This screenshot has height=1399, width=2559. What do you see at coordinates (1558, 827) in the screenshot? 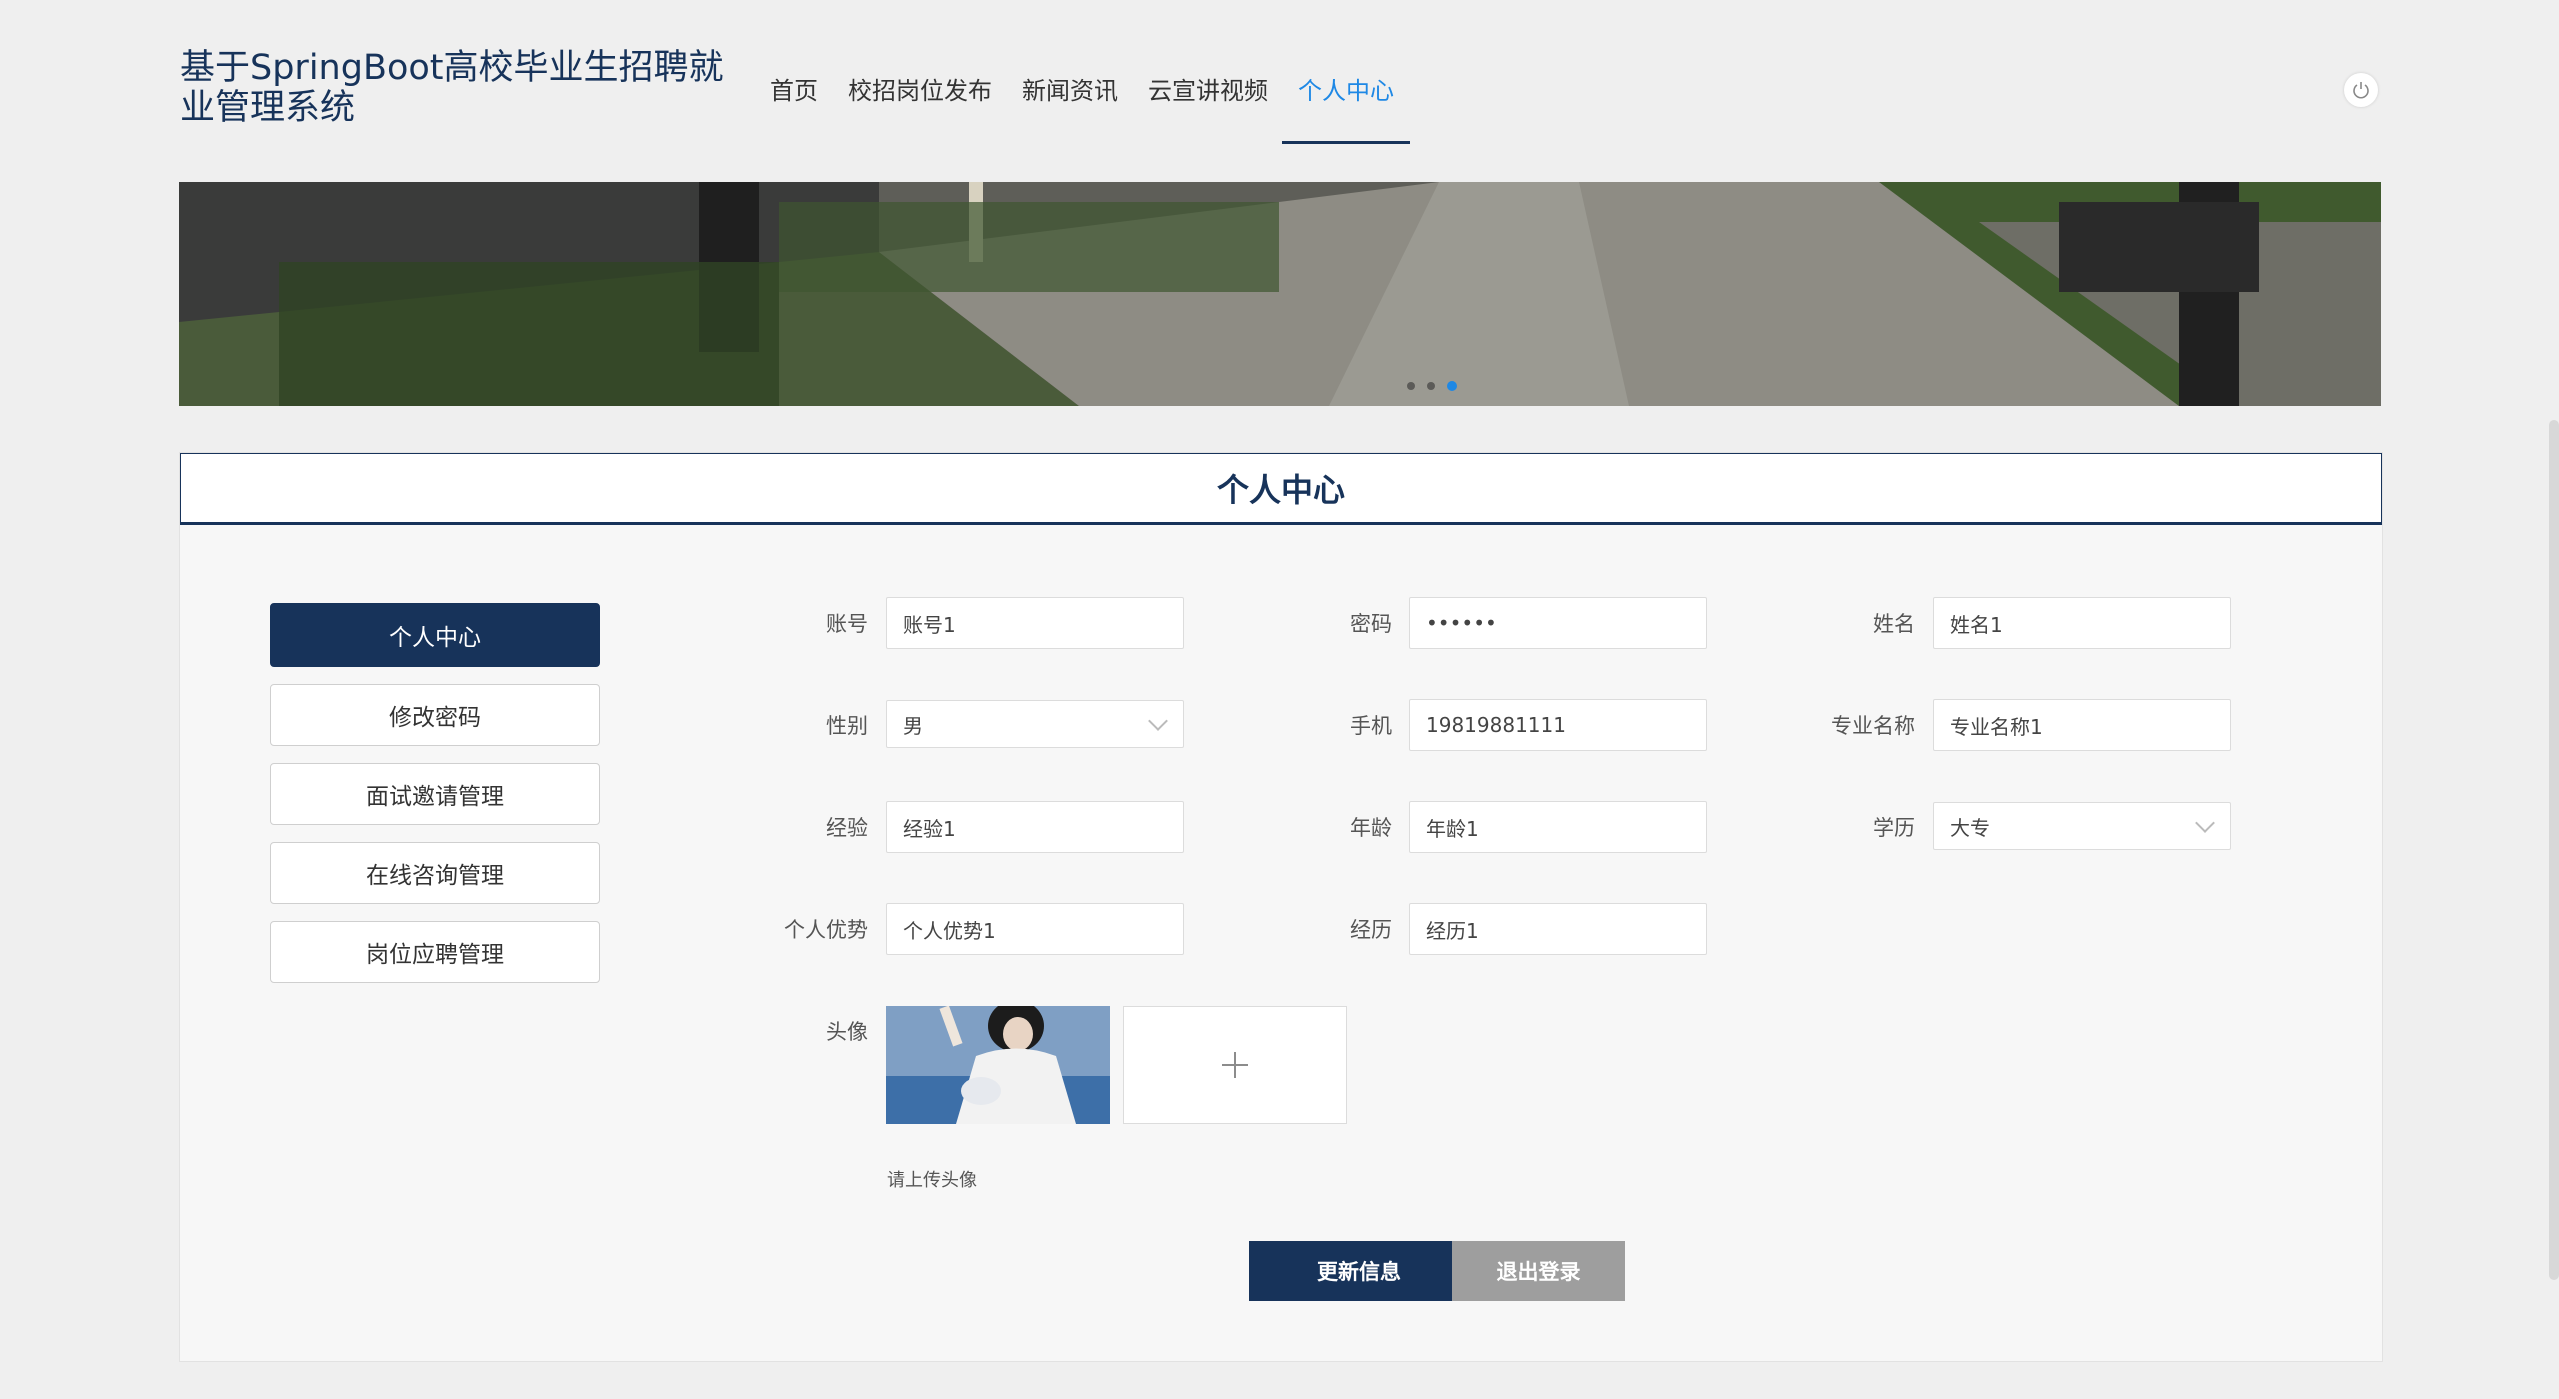
I see `age-field: 年龄1` at bounding box center [1558, 827].